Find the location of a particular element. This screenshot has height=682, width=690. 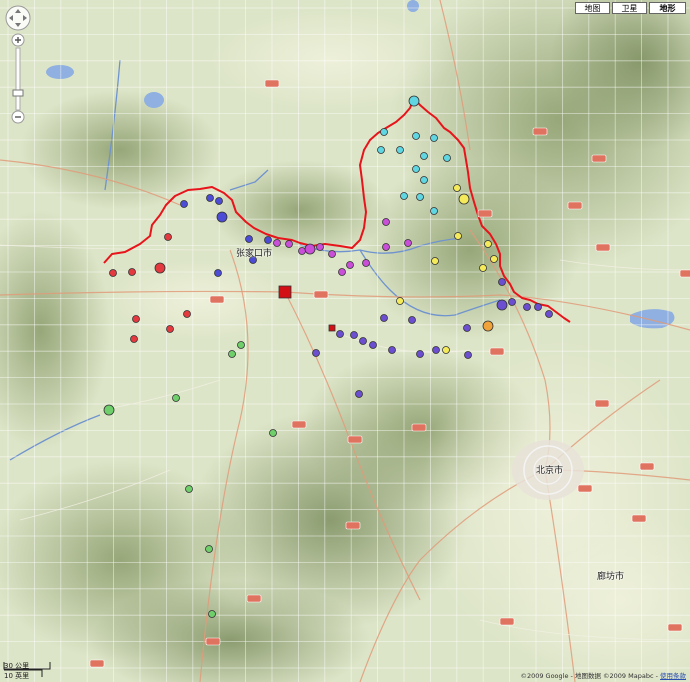

scale-km-label: 30 公里 is located at coordinates (17, 666).